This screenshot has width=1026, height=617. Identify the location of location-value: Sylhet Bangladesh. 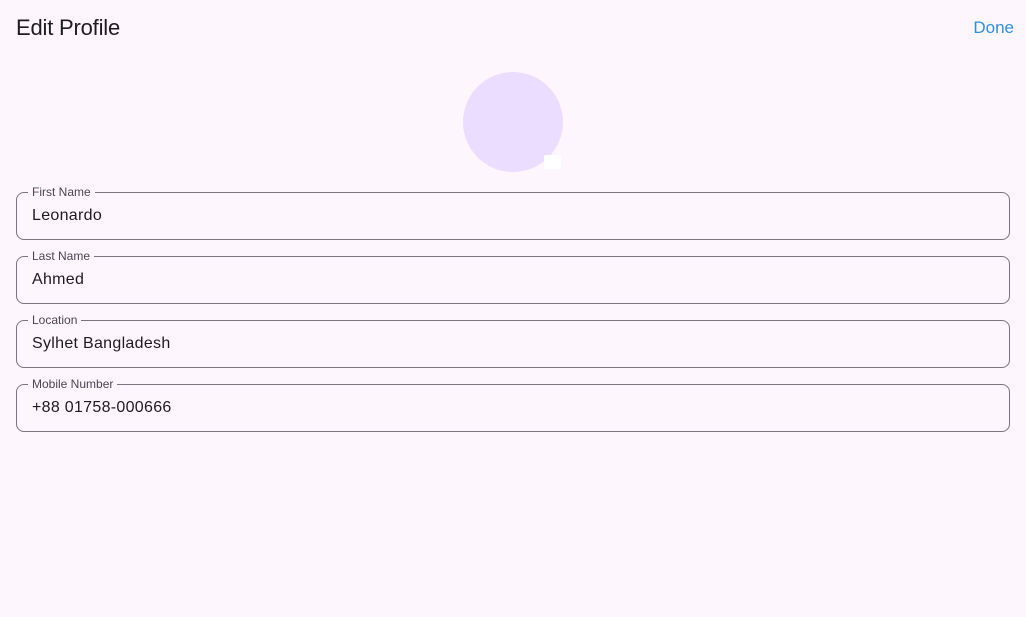
(101, 344).